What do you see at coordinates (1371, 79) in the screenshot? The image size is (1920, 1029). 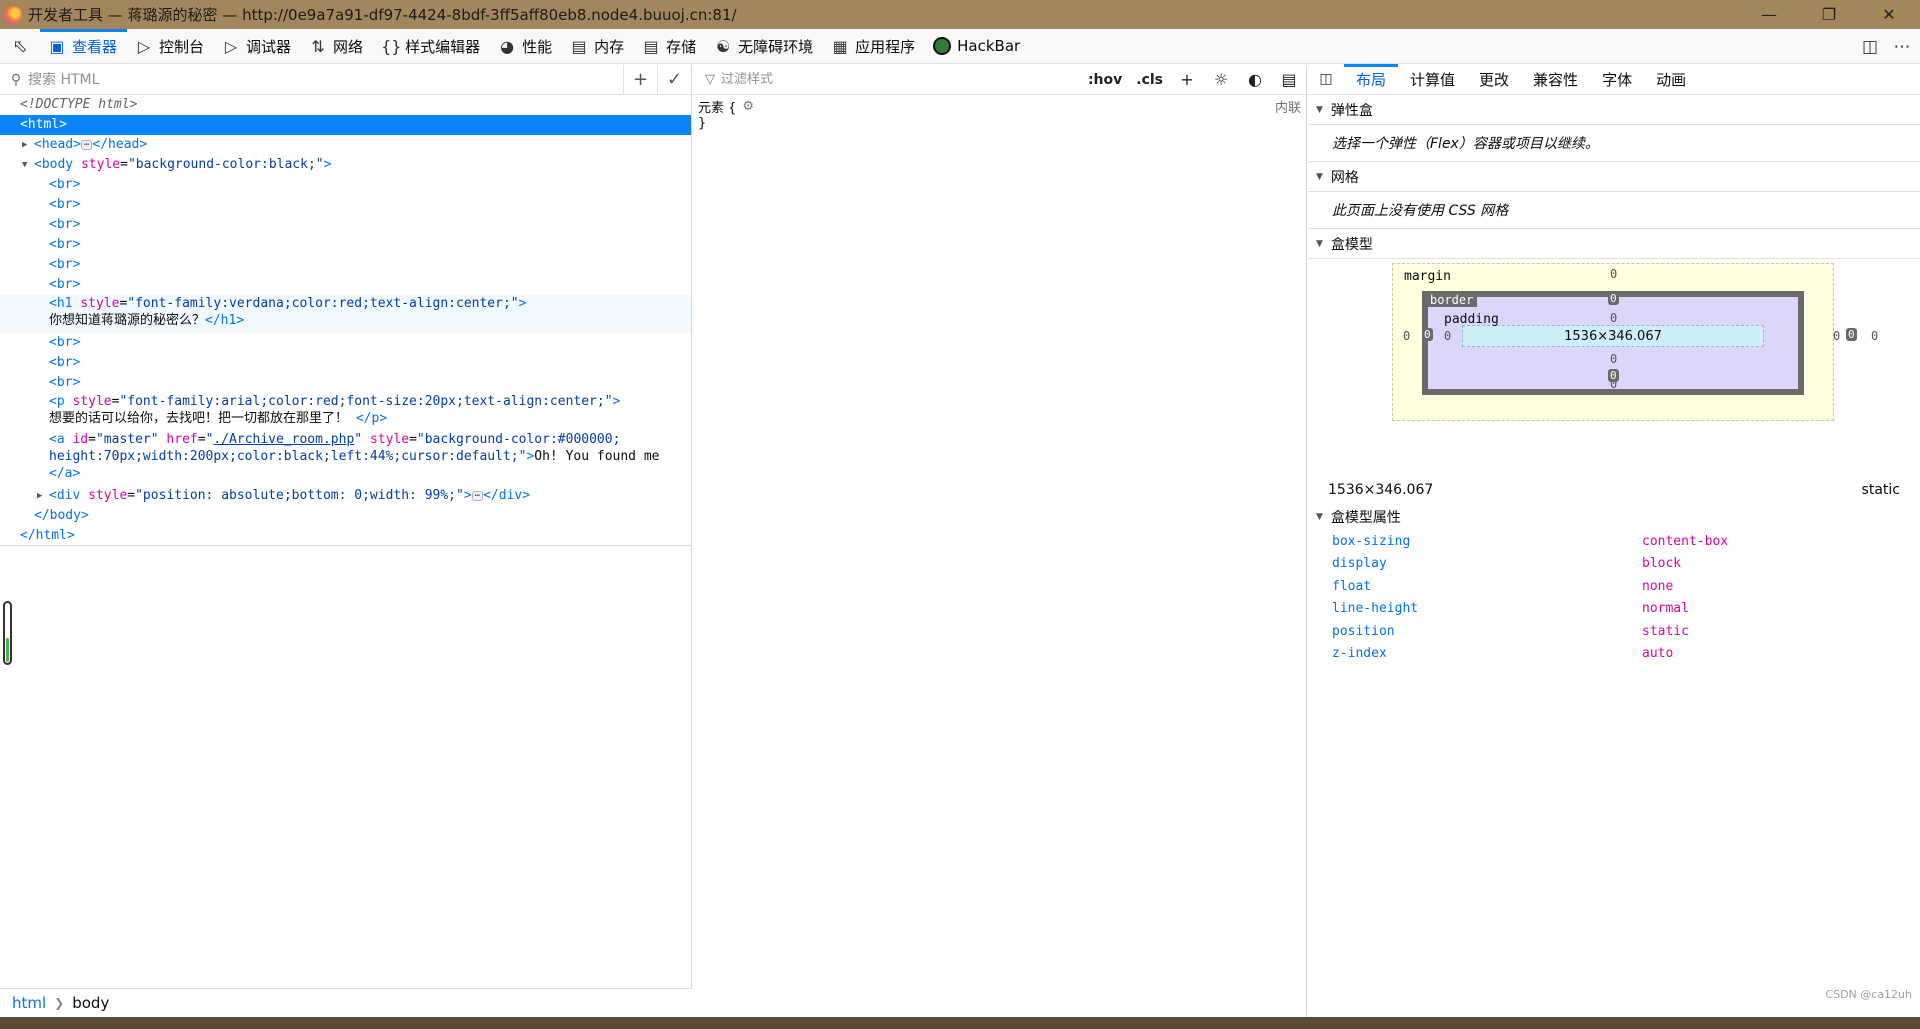 I see `tab-layout: 布局` at bounding box center [1371, 79].